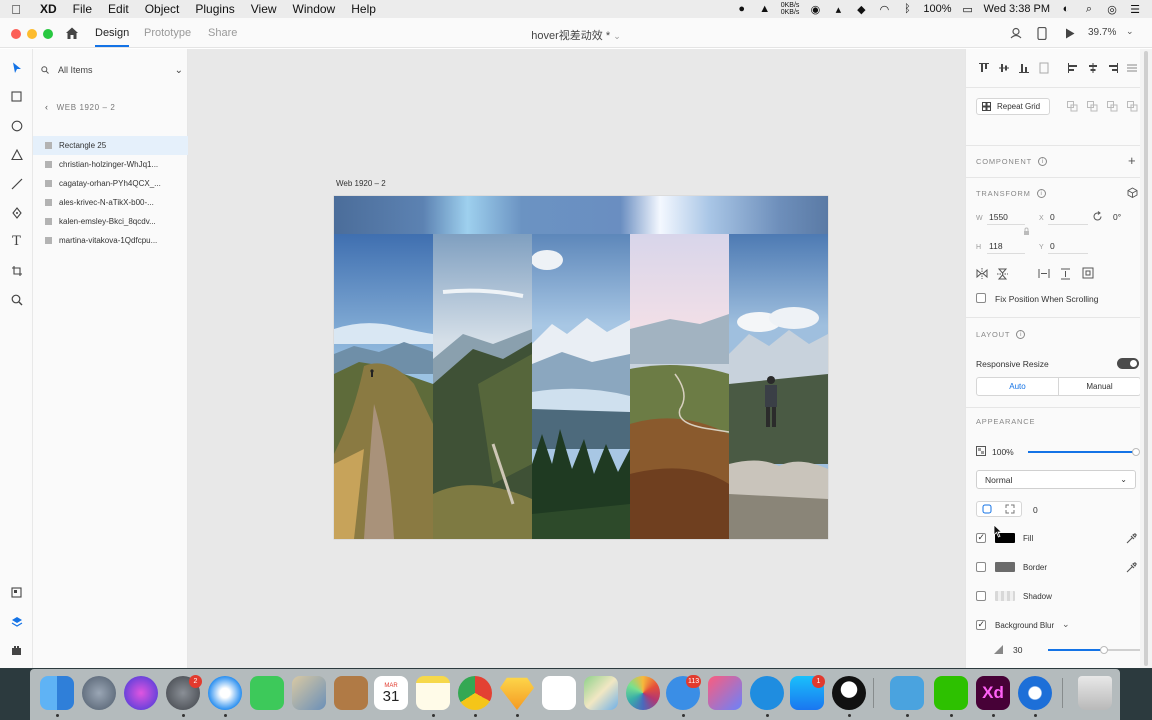 This screenshot has height=720, width=1152. What do you see at coordinates (1066, 624) in the screenshot?
I see `blur-type-chevron-down-icon: ⌄` at bounding box center [1066, 624].